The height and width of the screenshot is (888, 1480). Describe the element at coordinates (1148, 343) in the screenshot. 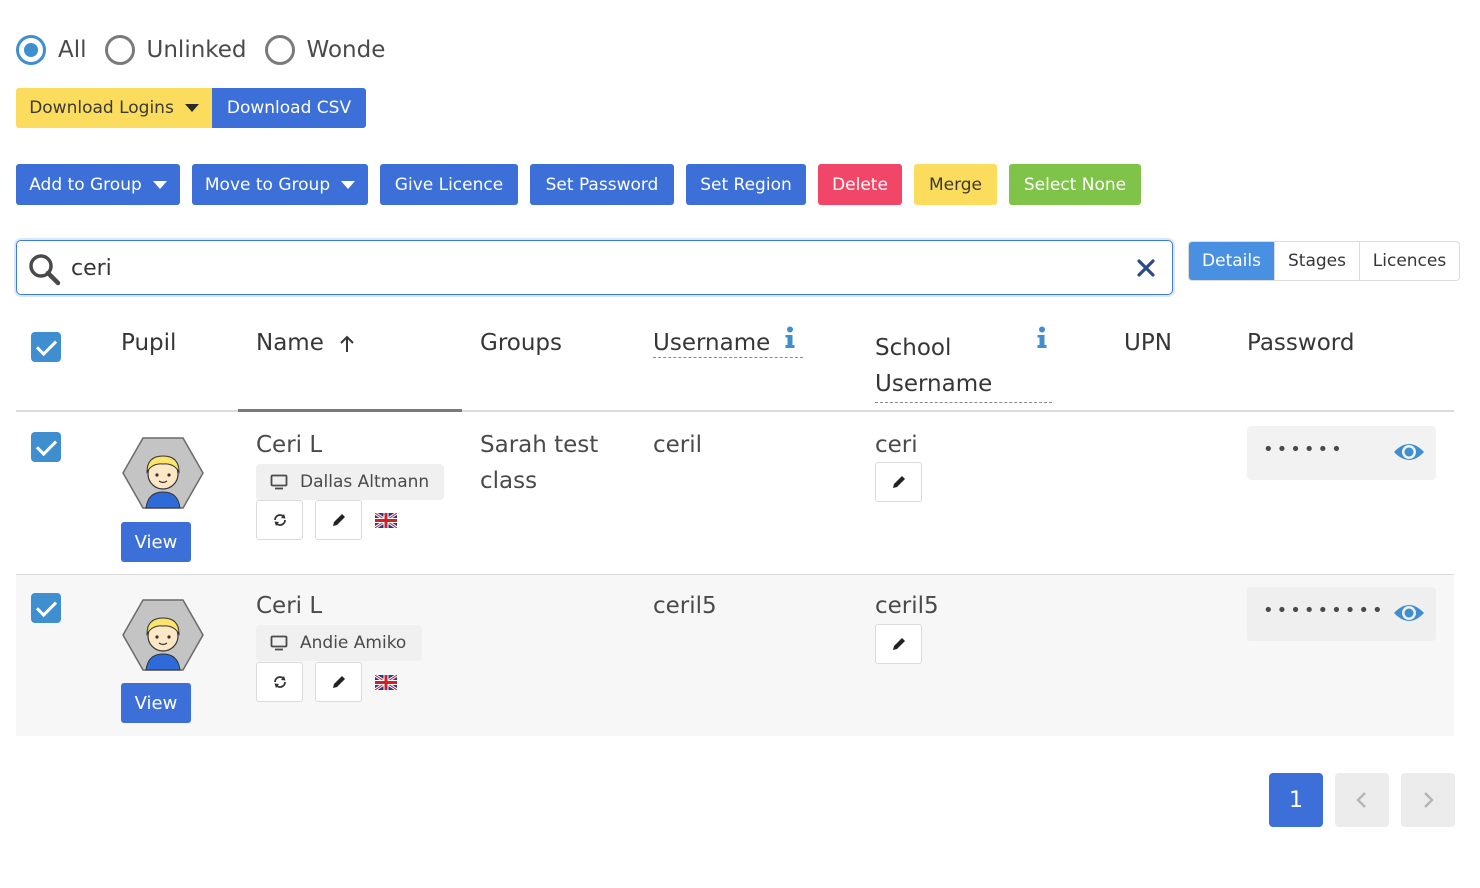

I see `header-upn: UPN` at that location.